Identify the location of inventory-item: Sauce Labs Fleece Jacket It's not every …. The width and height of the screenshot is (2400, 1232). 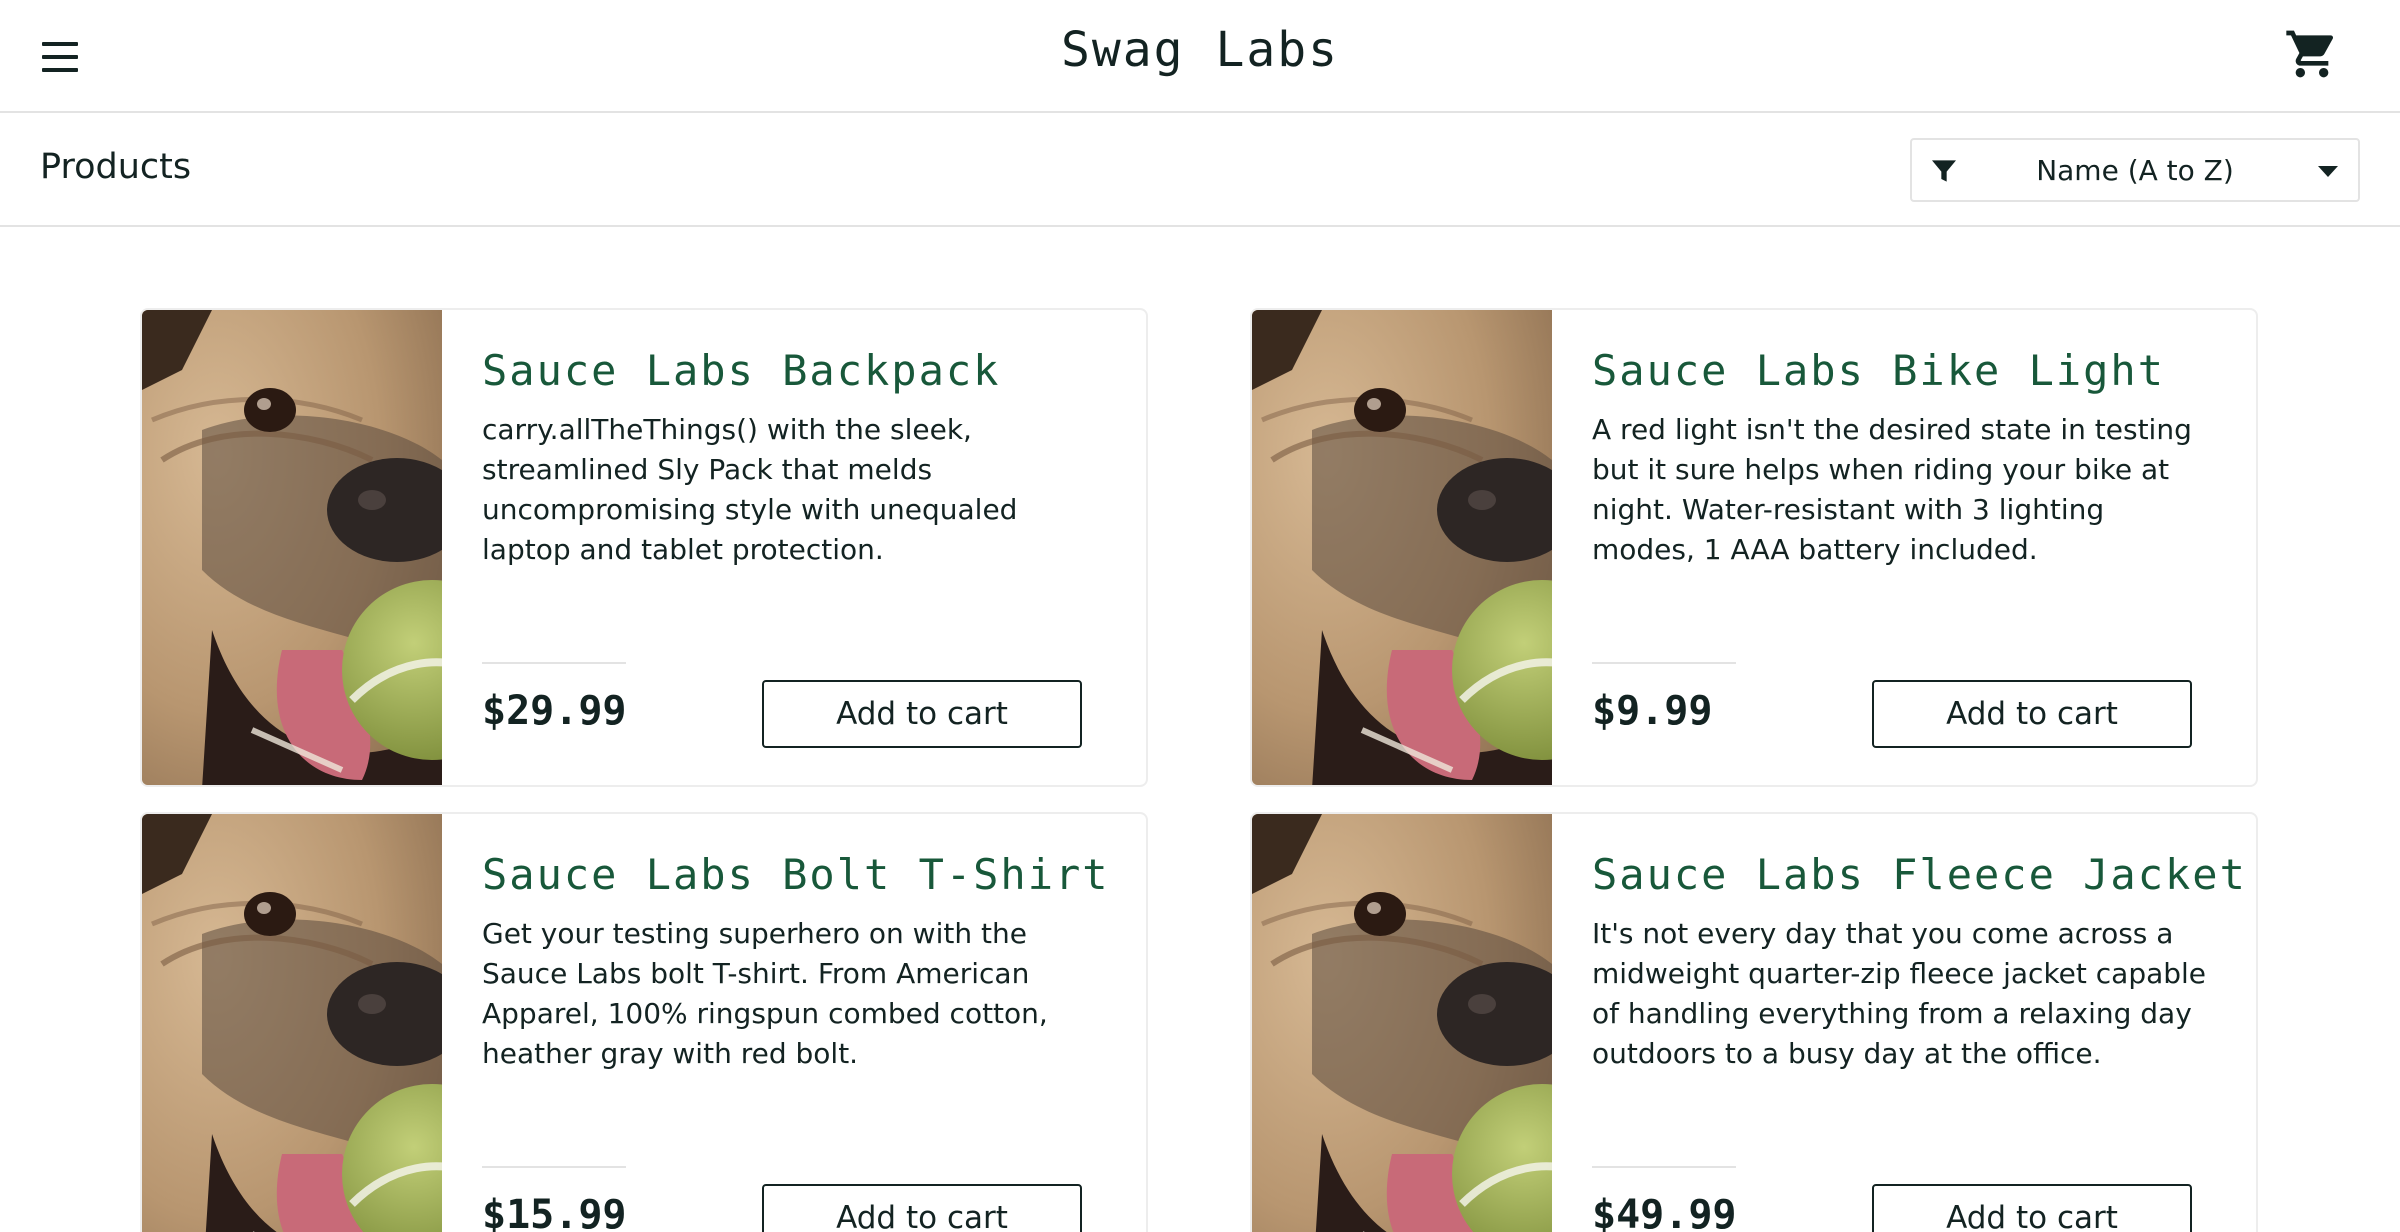
(1754, 1022).